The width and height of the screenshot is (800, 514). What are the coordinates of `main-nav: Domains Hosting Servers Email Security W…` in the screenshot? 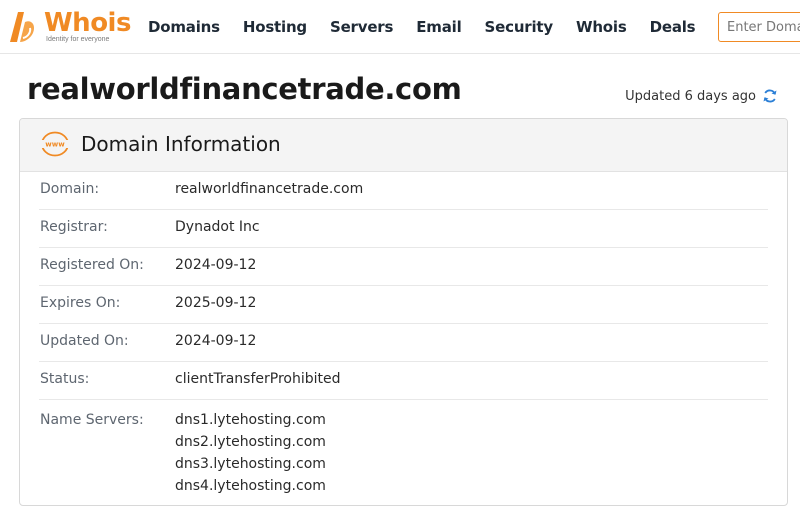 It's located at (433, 27).